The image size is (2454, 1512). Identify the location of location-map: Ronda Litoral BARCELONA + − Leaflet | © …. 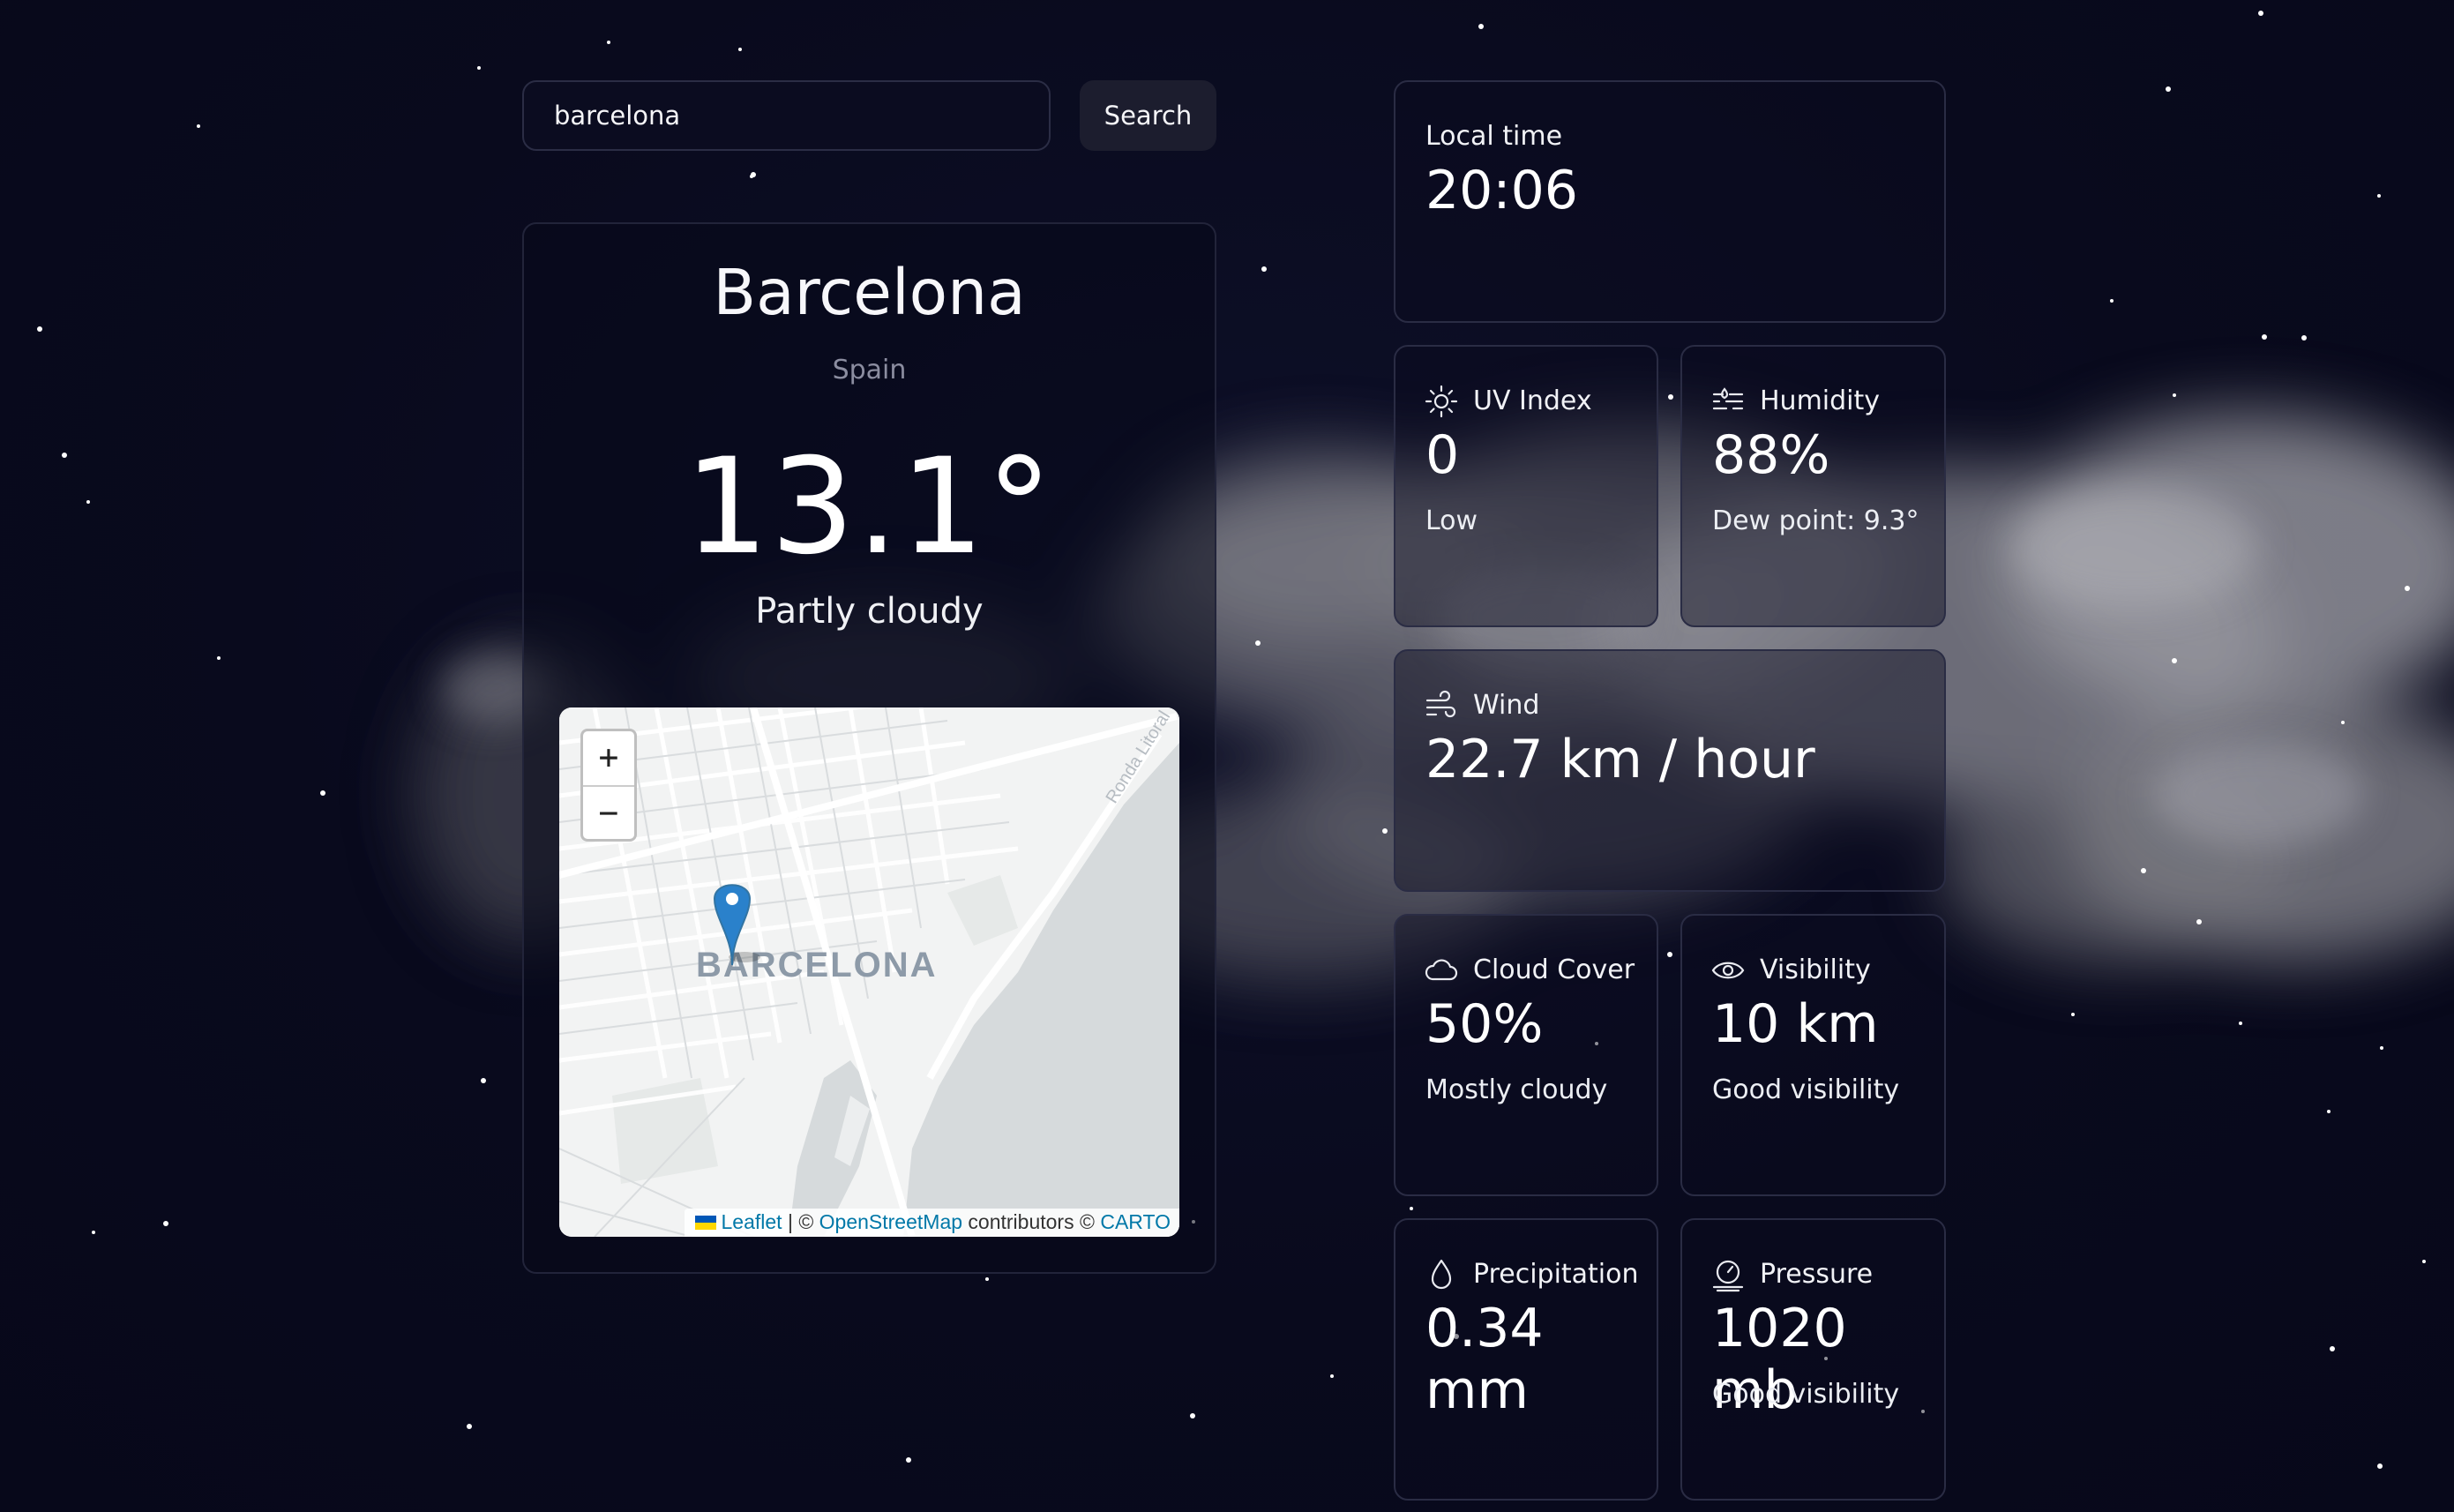
(869, 972).